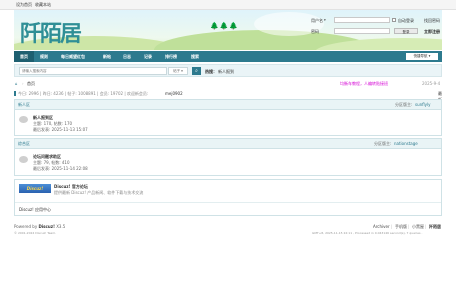 This screenshot has width=456, height=300. What do you see at coordinates (394, 20) in the screenshot?
I see `autologin-checkbox` at bounding box center [394, 20].